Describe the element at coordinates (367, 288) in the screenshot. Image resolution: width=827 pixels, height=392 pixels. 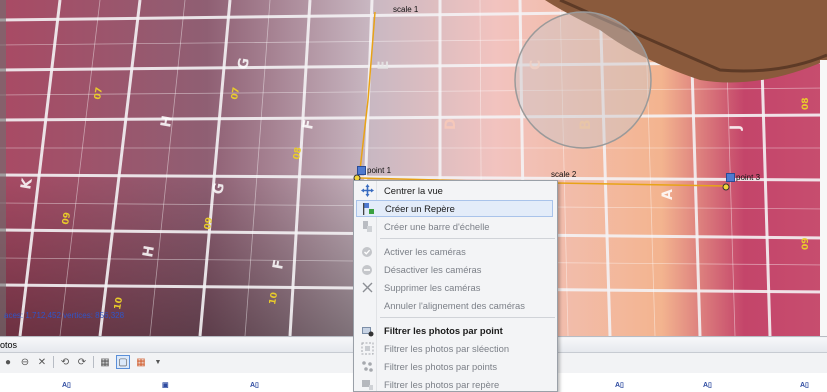
I see `delete-icon` at that location.